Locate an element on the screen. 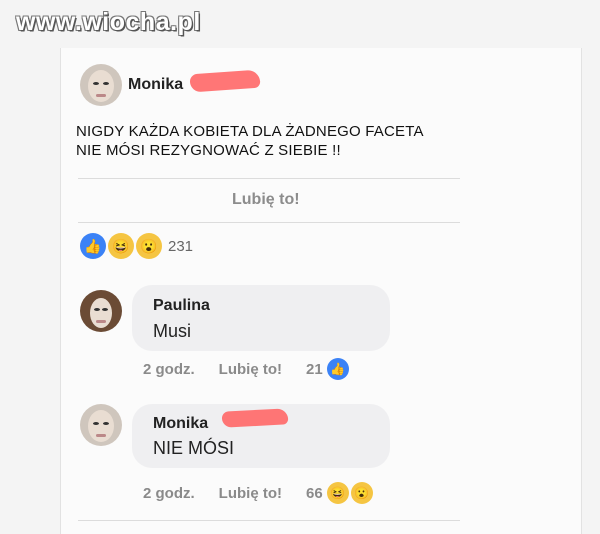  post-reactions: 👍 😆 😮 231 is located at coordinates (136, 246).